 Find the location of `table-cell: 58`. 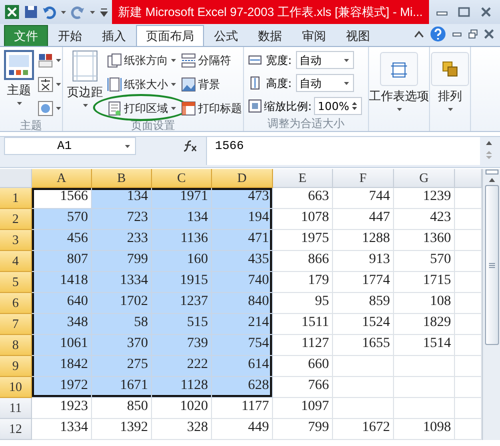

table-cell: 58 is located at coordinates (122, 324).